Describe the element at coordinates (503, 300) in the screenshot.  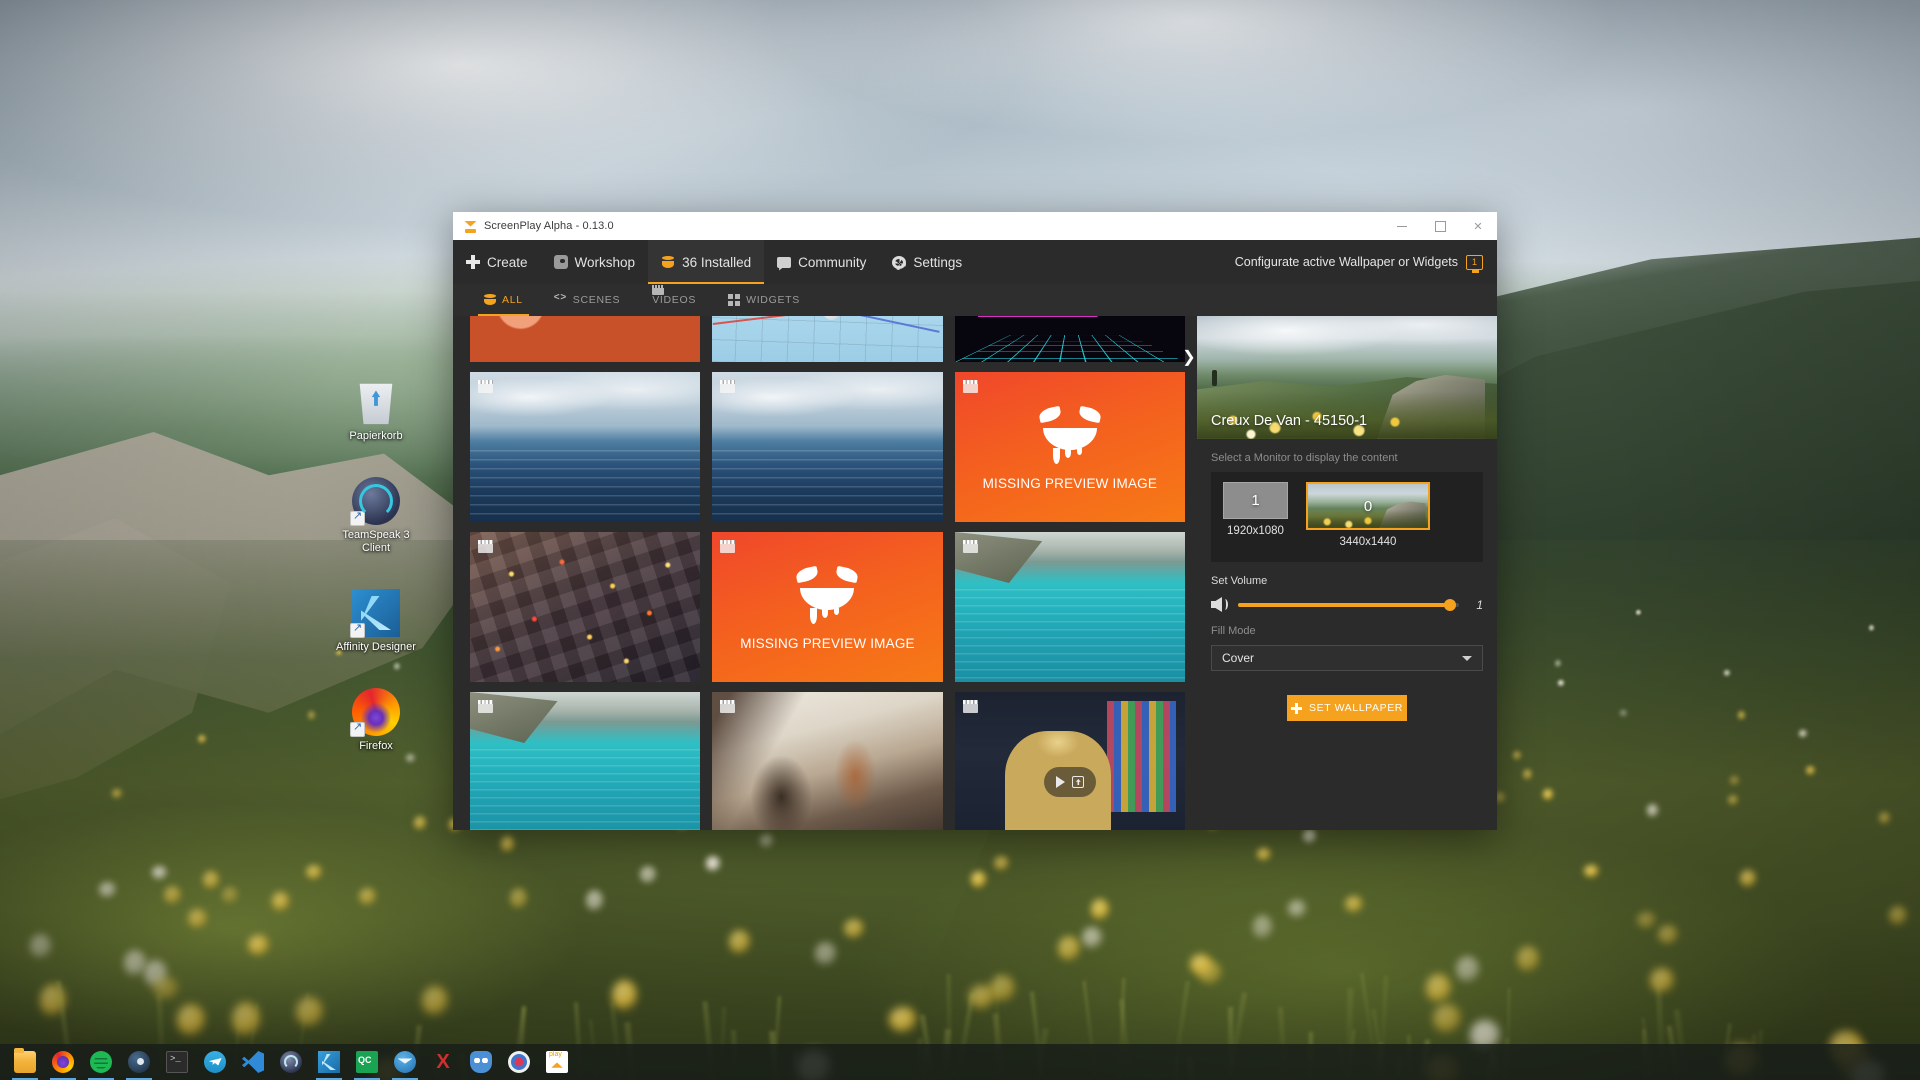
I see `filter-tab-all: ALL` at that location.